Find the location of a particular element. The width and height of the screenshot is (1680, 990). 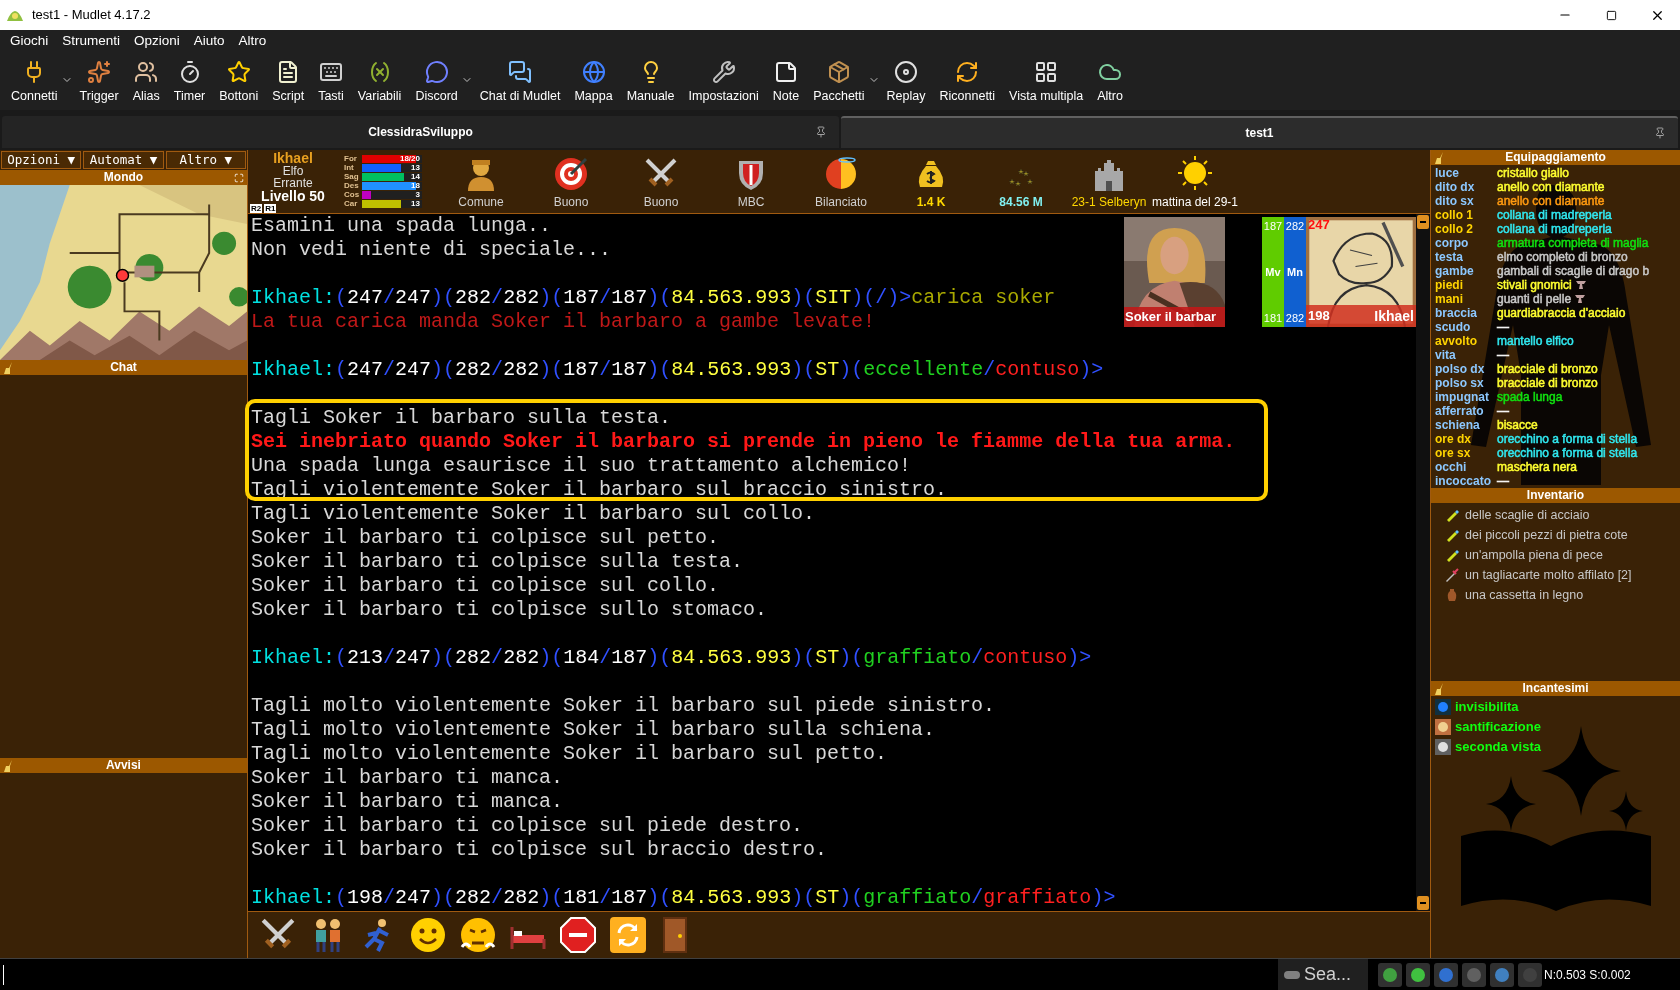

status-label: MBC is located at coordinates (751, 202).